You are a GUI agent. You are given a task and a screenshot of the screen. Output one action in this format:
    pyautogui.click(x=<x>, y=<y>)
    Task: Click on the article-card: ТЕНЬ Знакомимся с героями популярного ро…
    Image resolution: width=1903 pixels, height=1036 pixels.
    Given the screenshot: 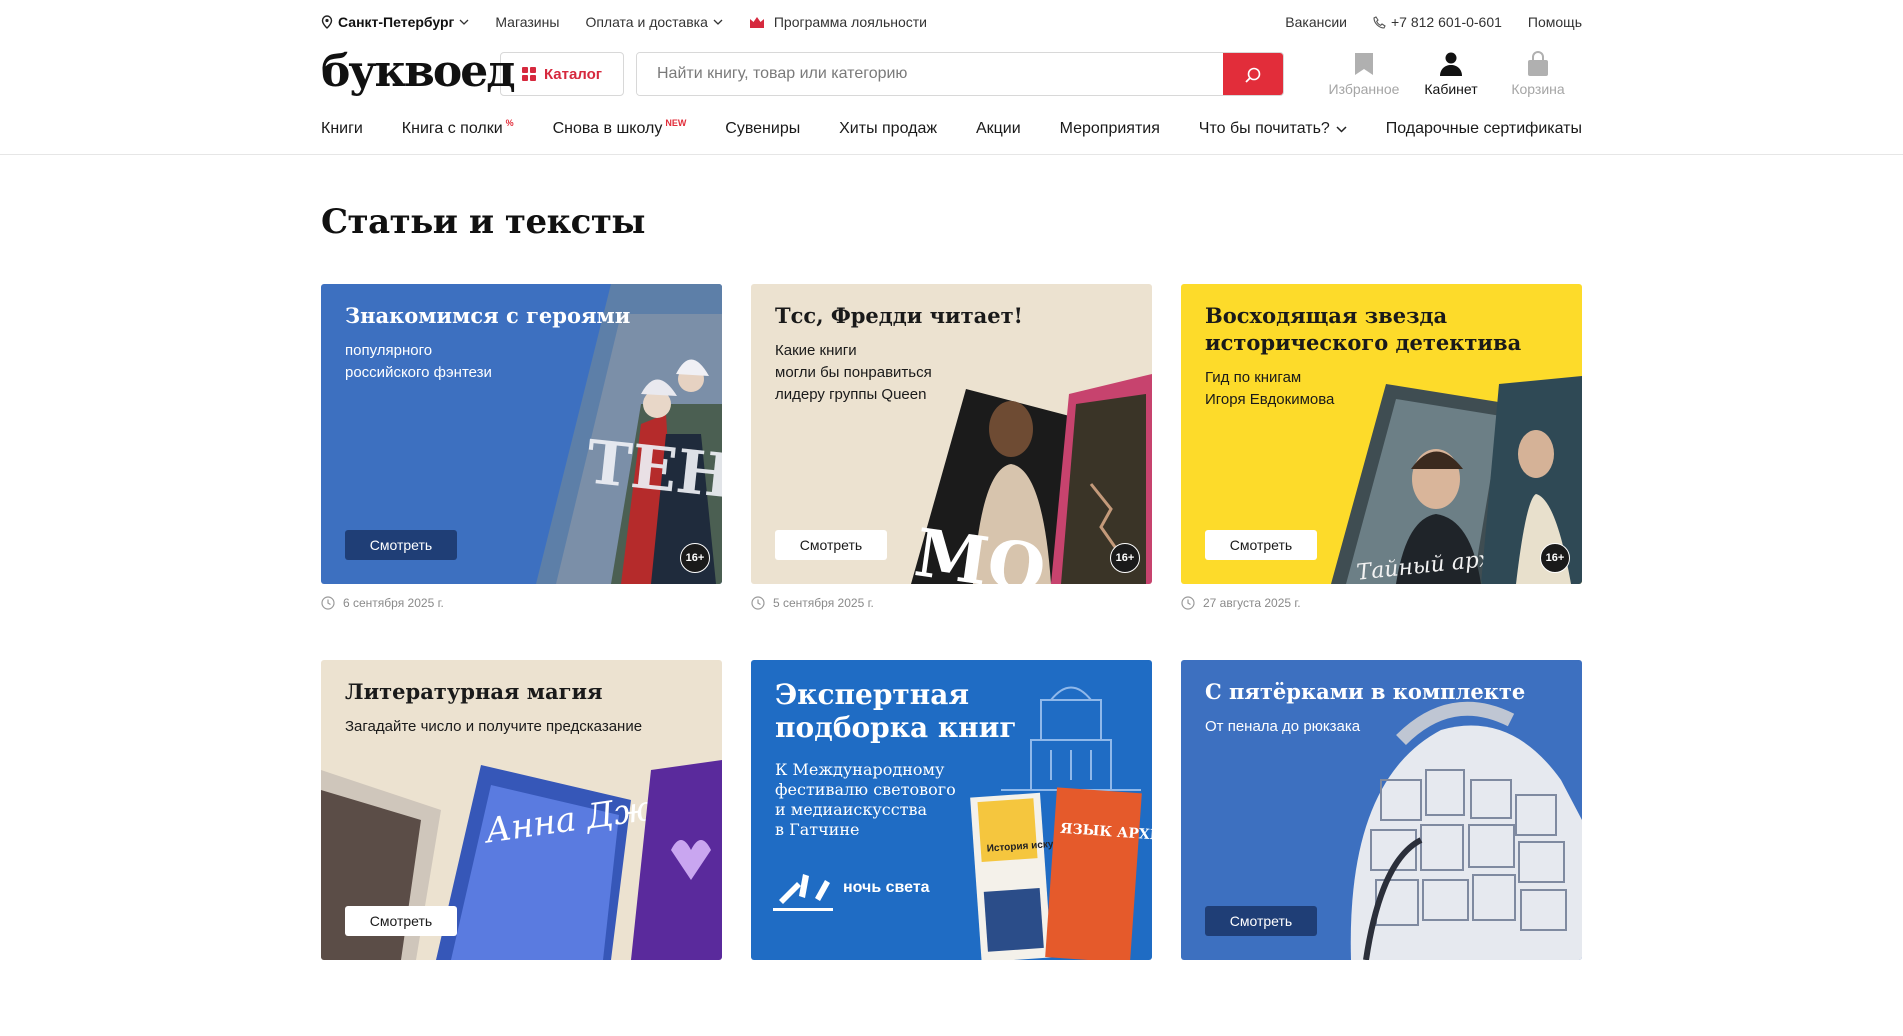 What is the action you would take?
    pyautogui.click(x=521, y=472)
    